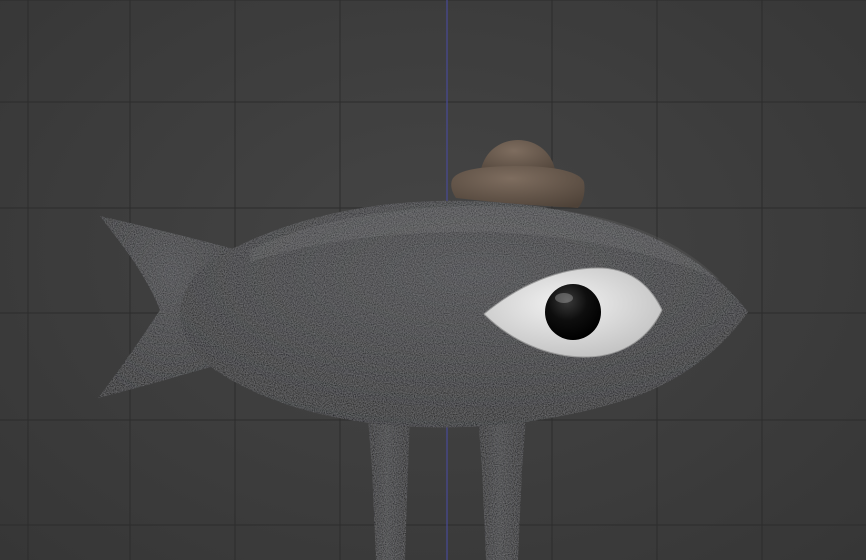 The width and height of the screenshot is (866, 560). Describe the element at coordinates (518, 174) in the screenshot. I see `fish-hat` at that location.